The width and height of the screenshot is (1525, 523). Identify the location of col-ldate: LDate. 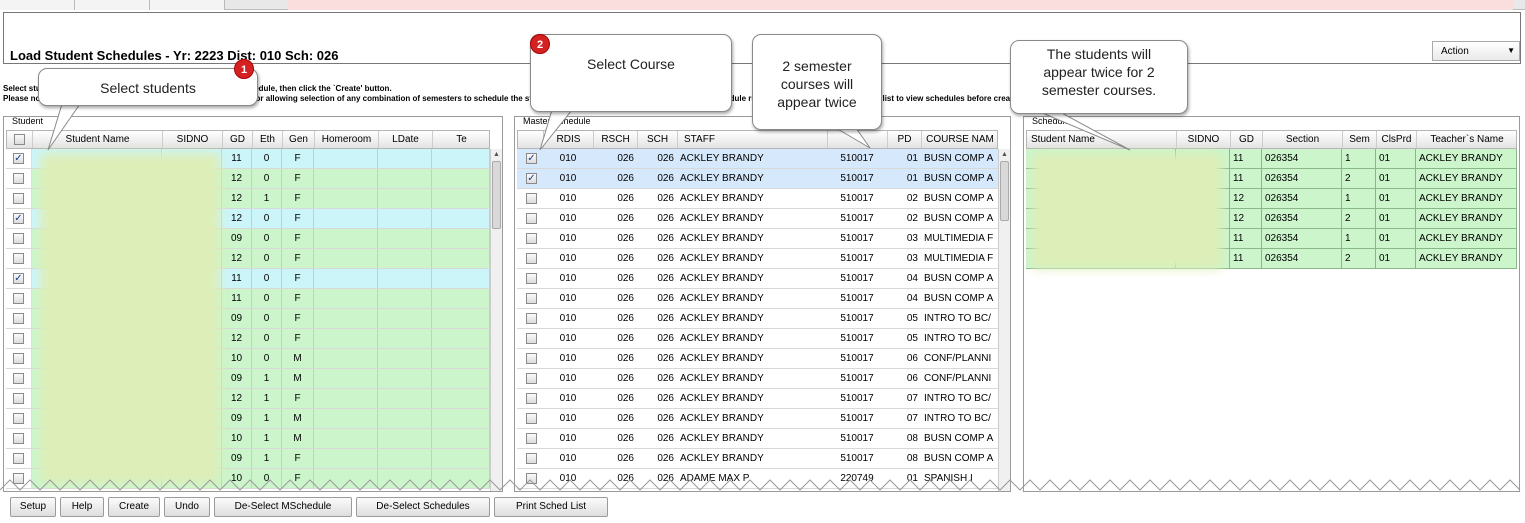
(406, 139).